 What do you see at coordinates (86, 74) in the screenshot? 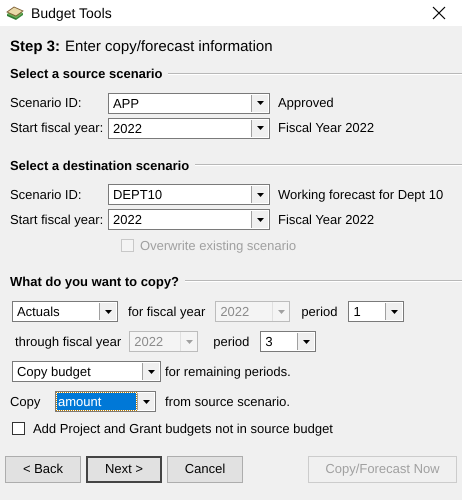
I see `section-heading: Select a source scenario` at bounding box center [86, 74].